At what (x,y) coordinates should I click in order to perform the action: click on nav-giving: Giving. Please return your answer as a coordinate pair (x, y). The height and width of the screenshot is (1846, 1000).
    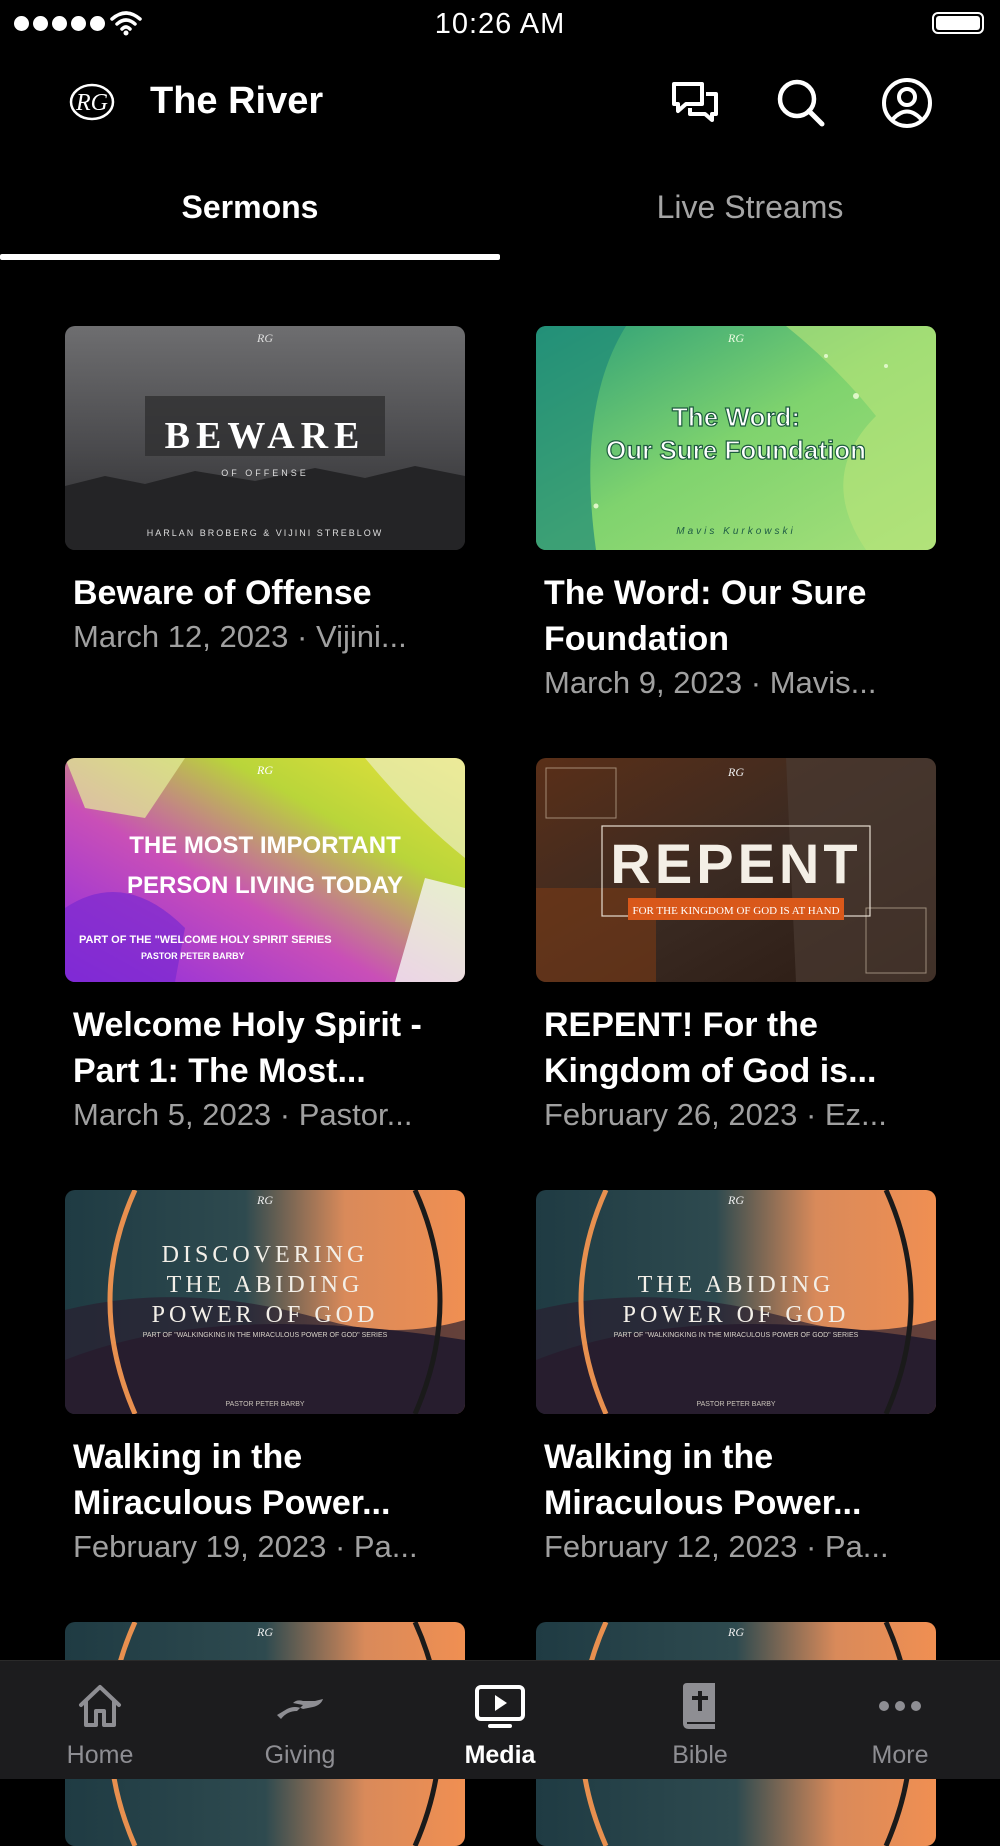
    Looking at the image, I should click on (300, 1720).